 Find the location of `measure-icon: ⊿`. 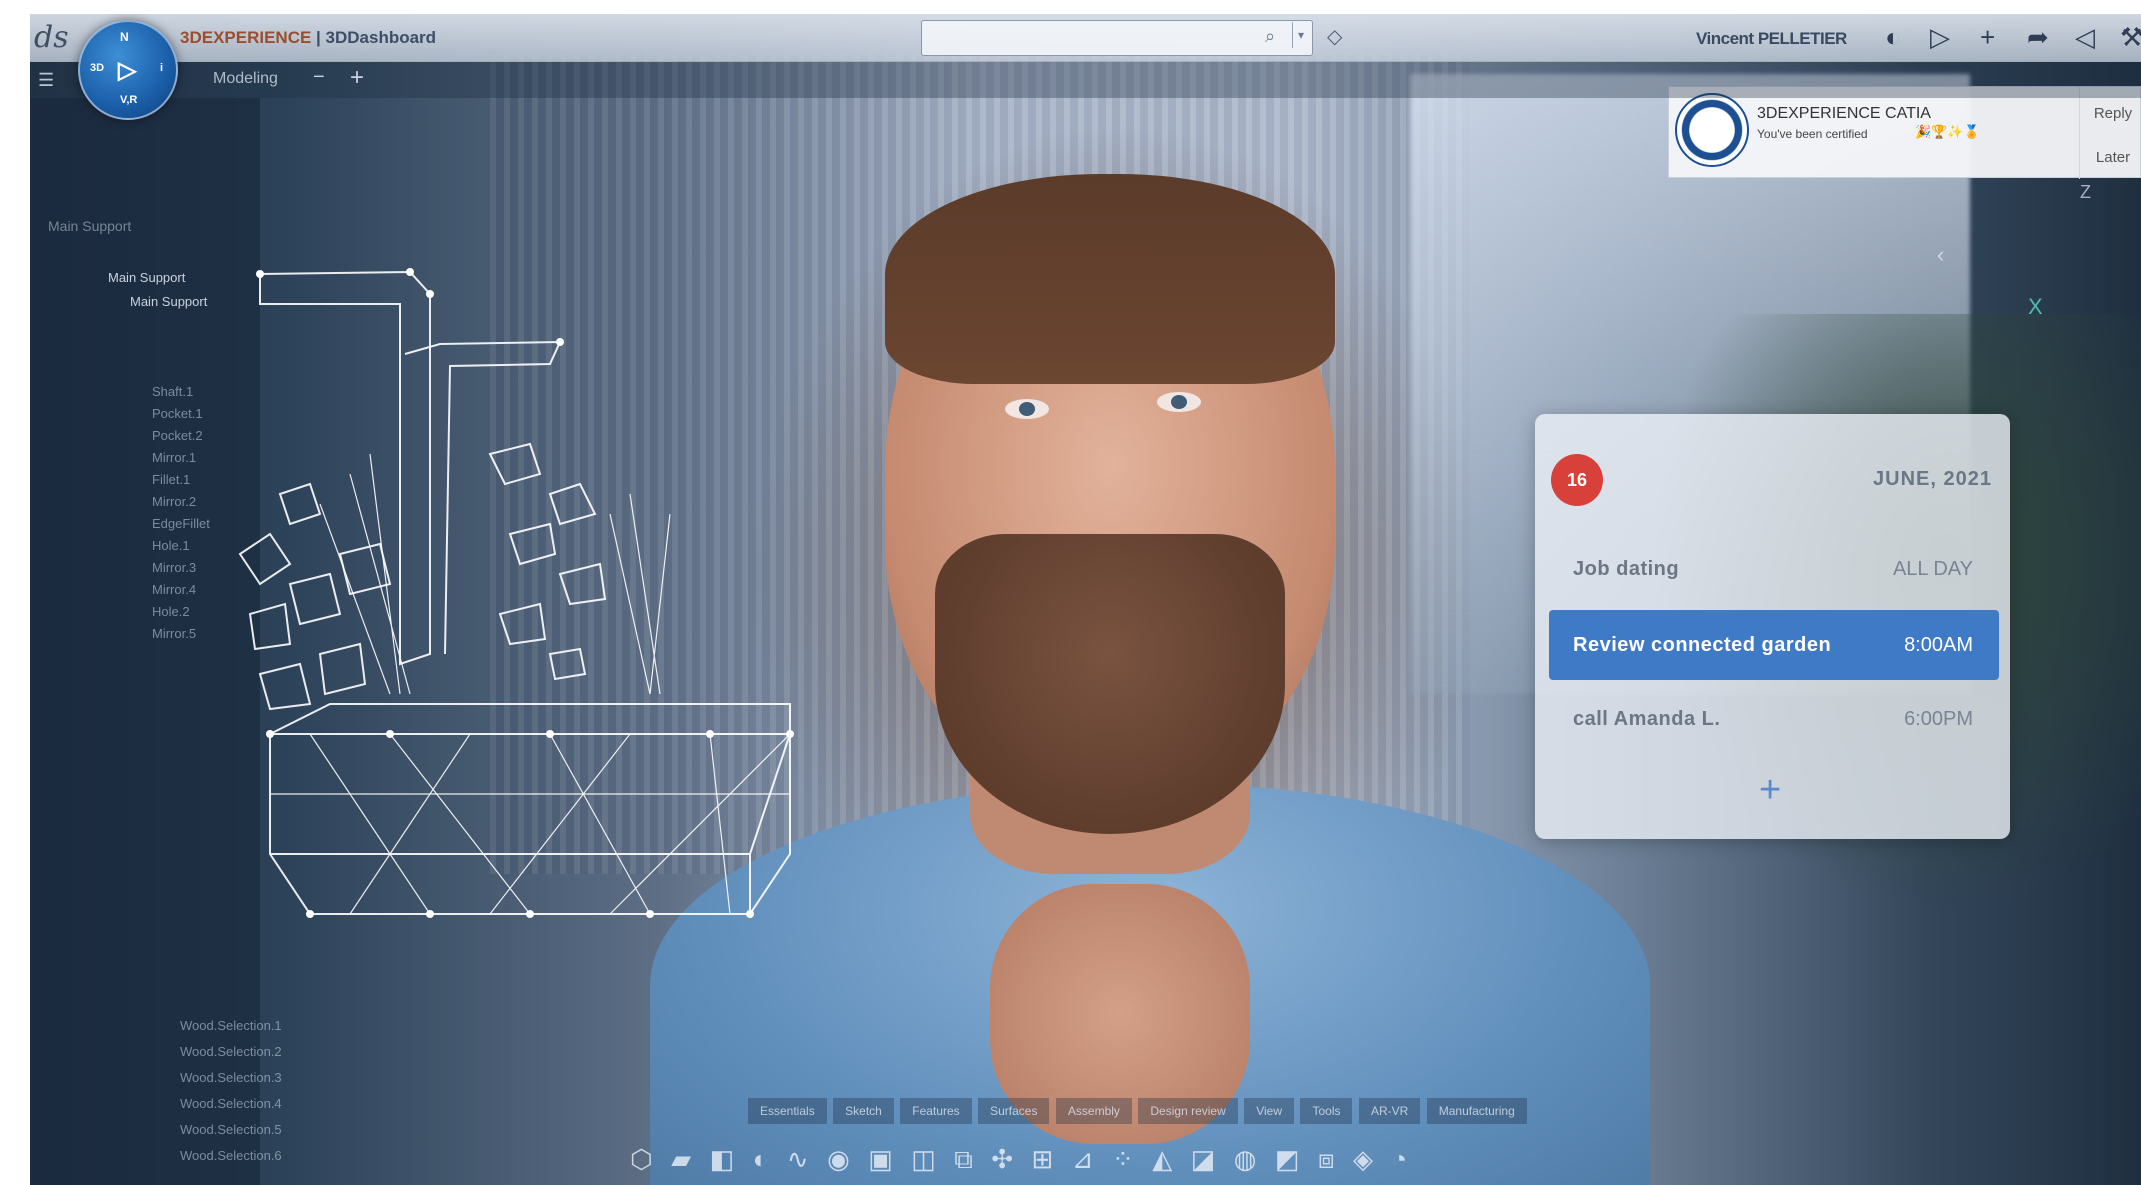

measure-icon: ⊿ is located at coordinates (1083, 1159).